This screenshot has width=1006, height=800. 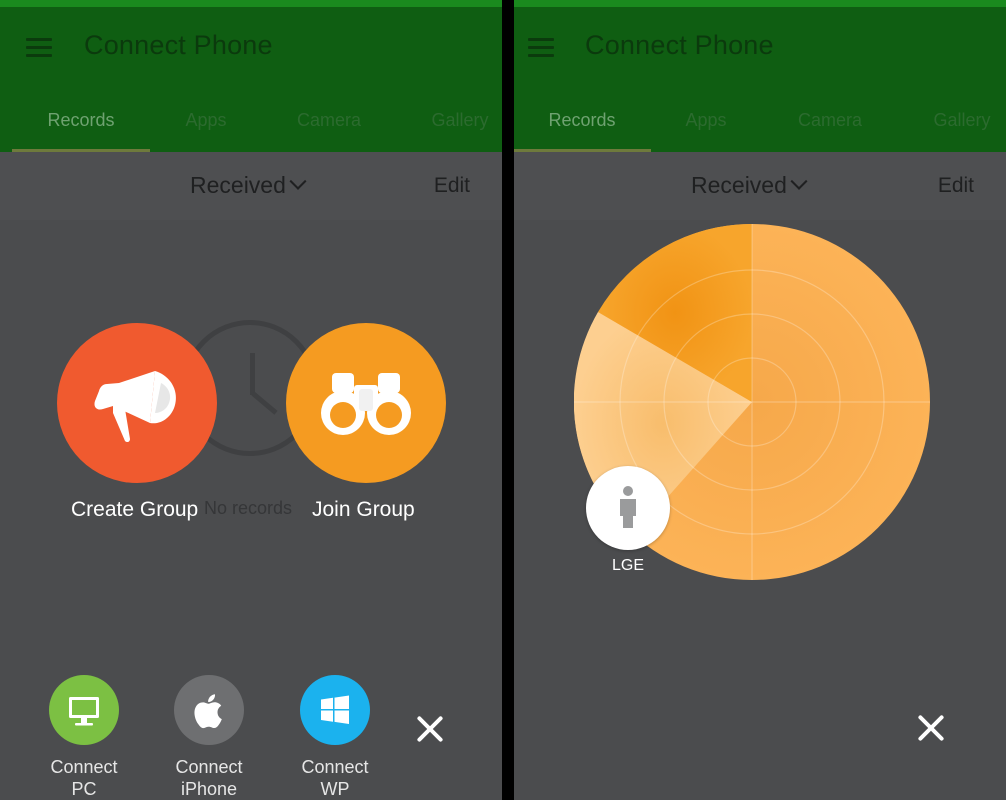 What do you see at coordinates (135, 407) in the screenshot?
I see `megaphone-icon` at bounding box center [135, 407].